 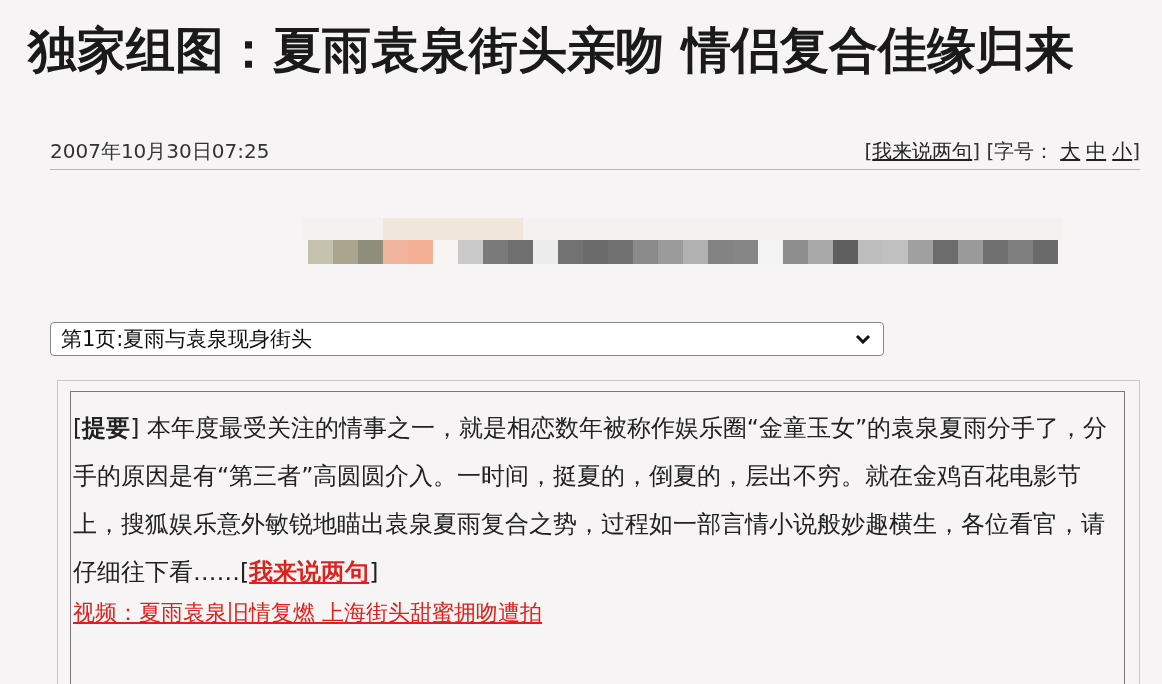 I want to click on video-link: 视频：夏雨袁泉旧情复燃 上海街头甜蜜拥吻遭拍, so click(x=307, y=613).